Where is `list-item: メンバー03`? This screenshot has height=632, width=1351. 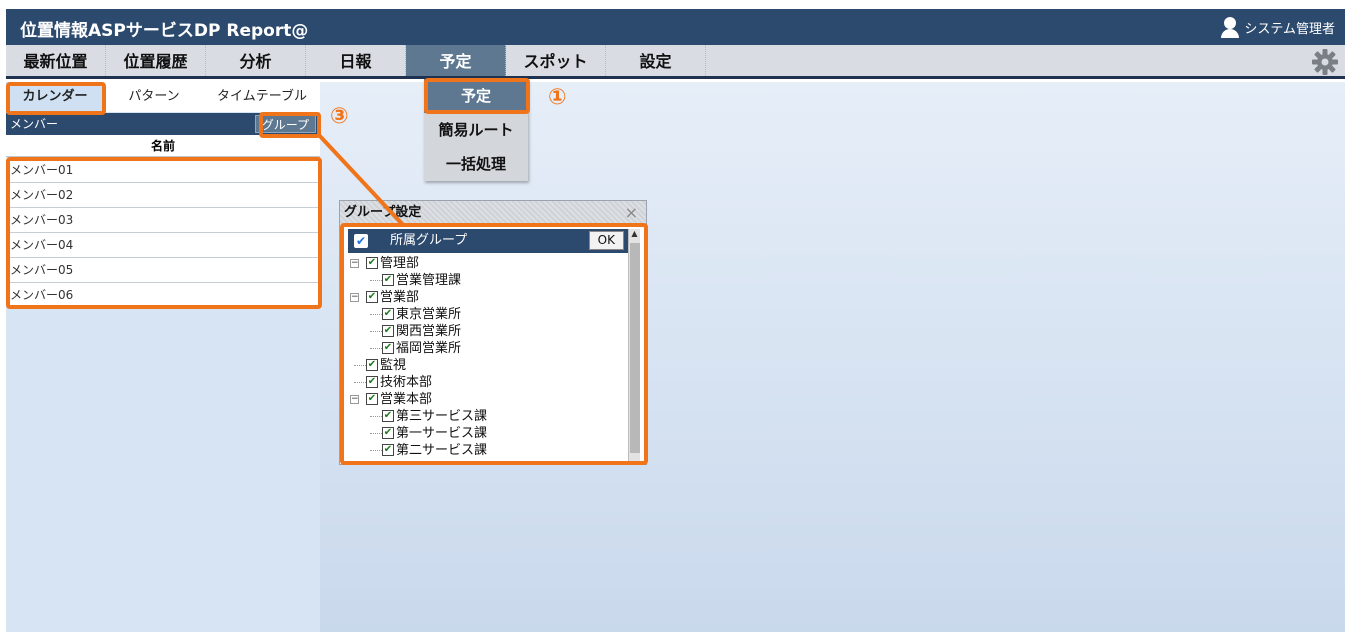
list-item: メンバー03 is located at coordinates (163, 220).